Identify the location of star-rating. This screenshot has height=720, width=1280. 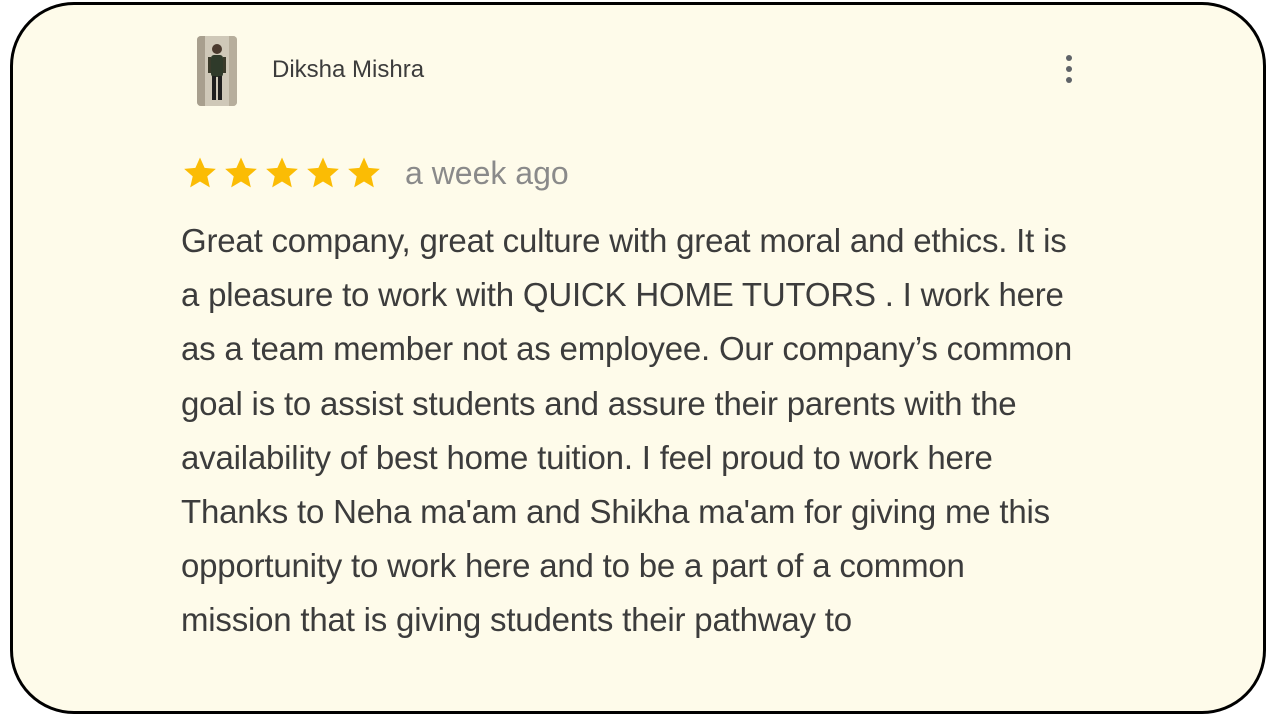
(282, 173).